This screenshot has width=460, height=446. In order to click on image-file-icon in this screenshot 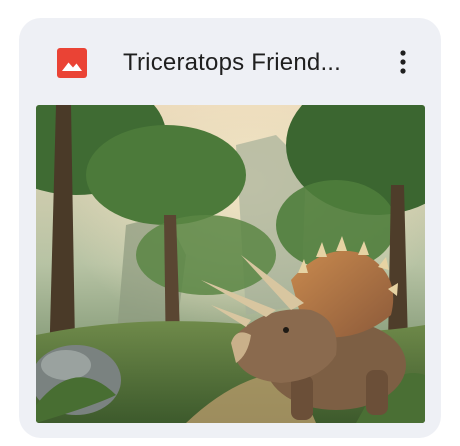, I will do `click(72, 63)`.